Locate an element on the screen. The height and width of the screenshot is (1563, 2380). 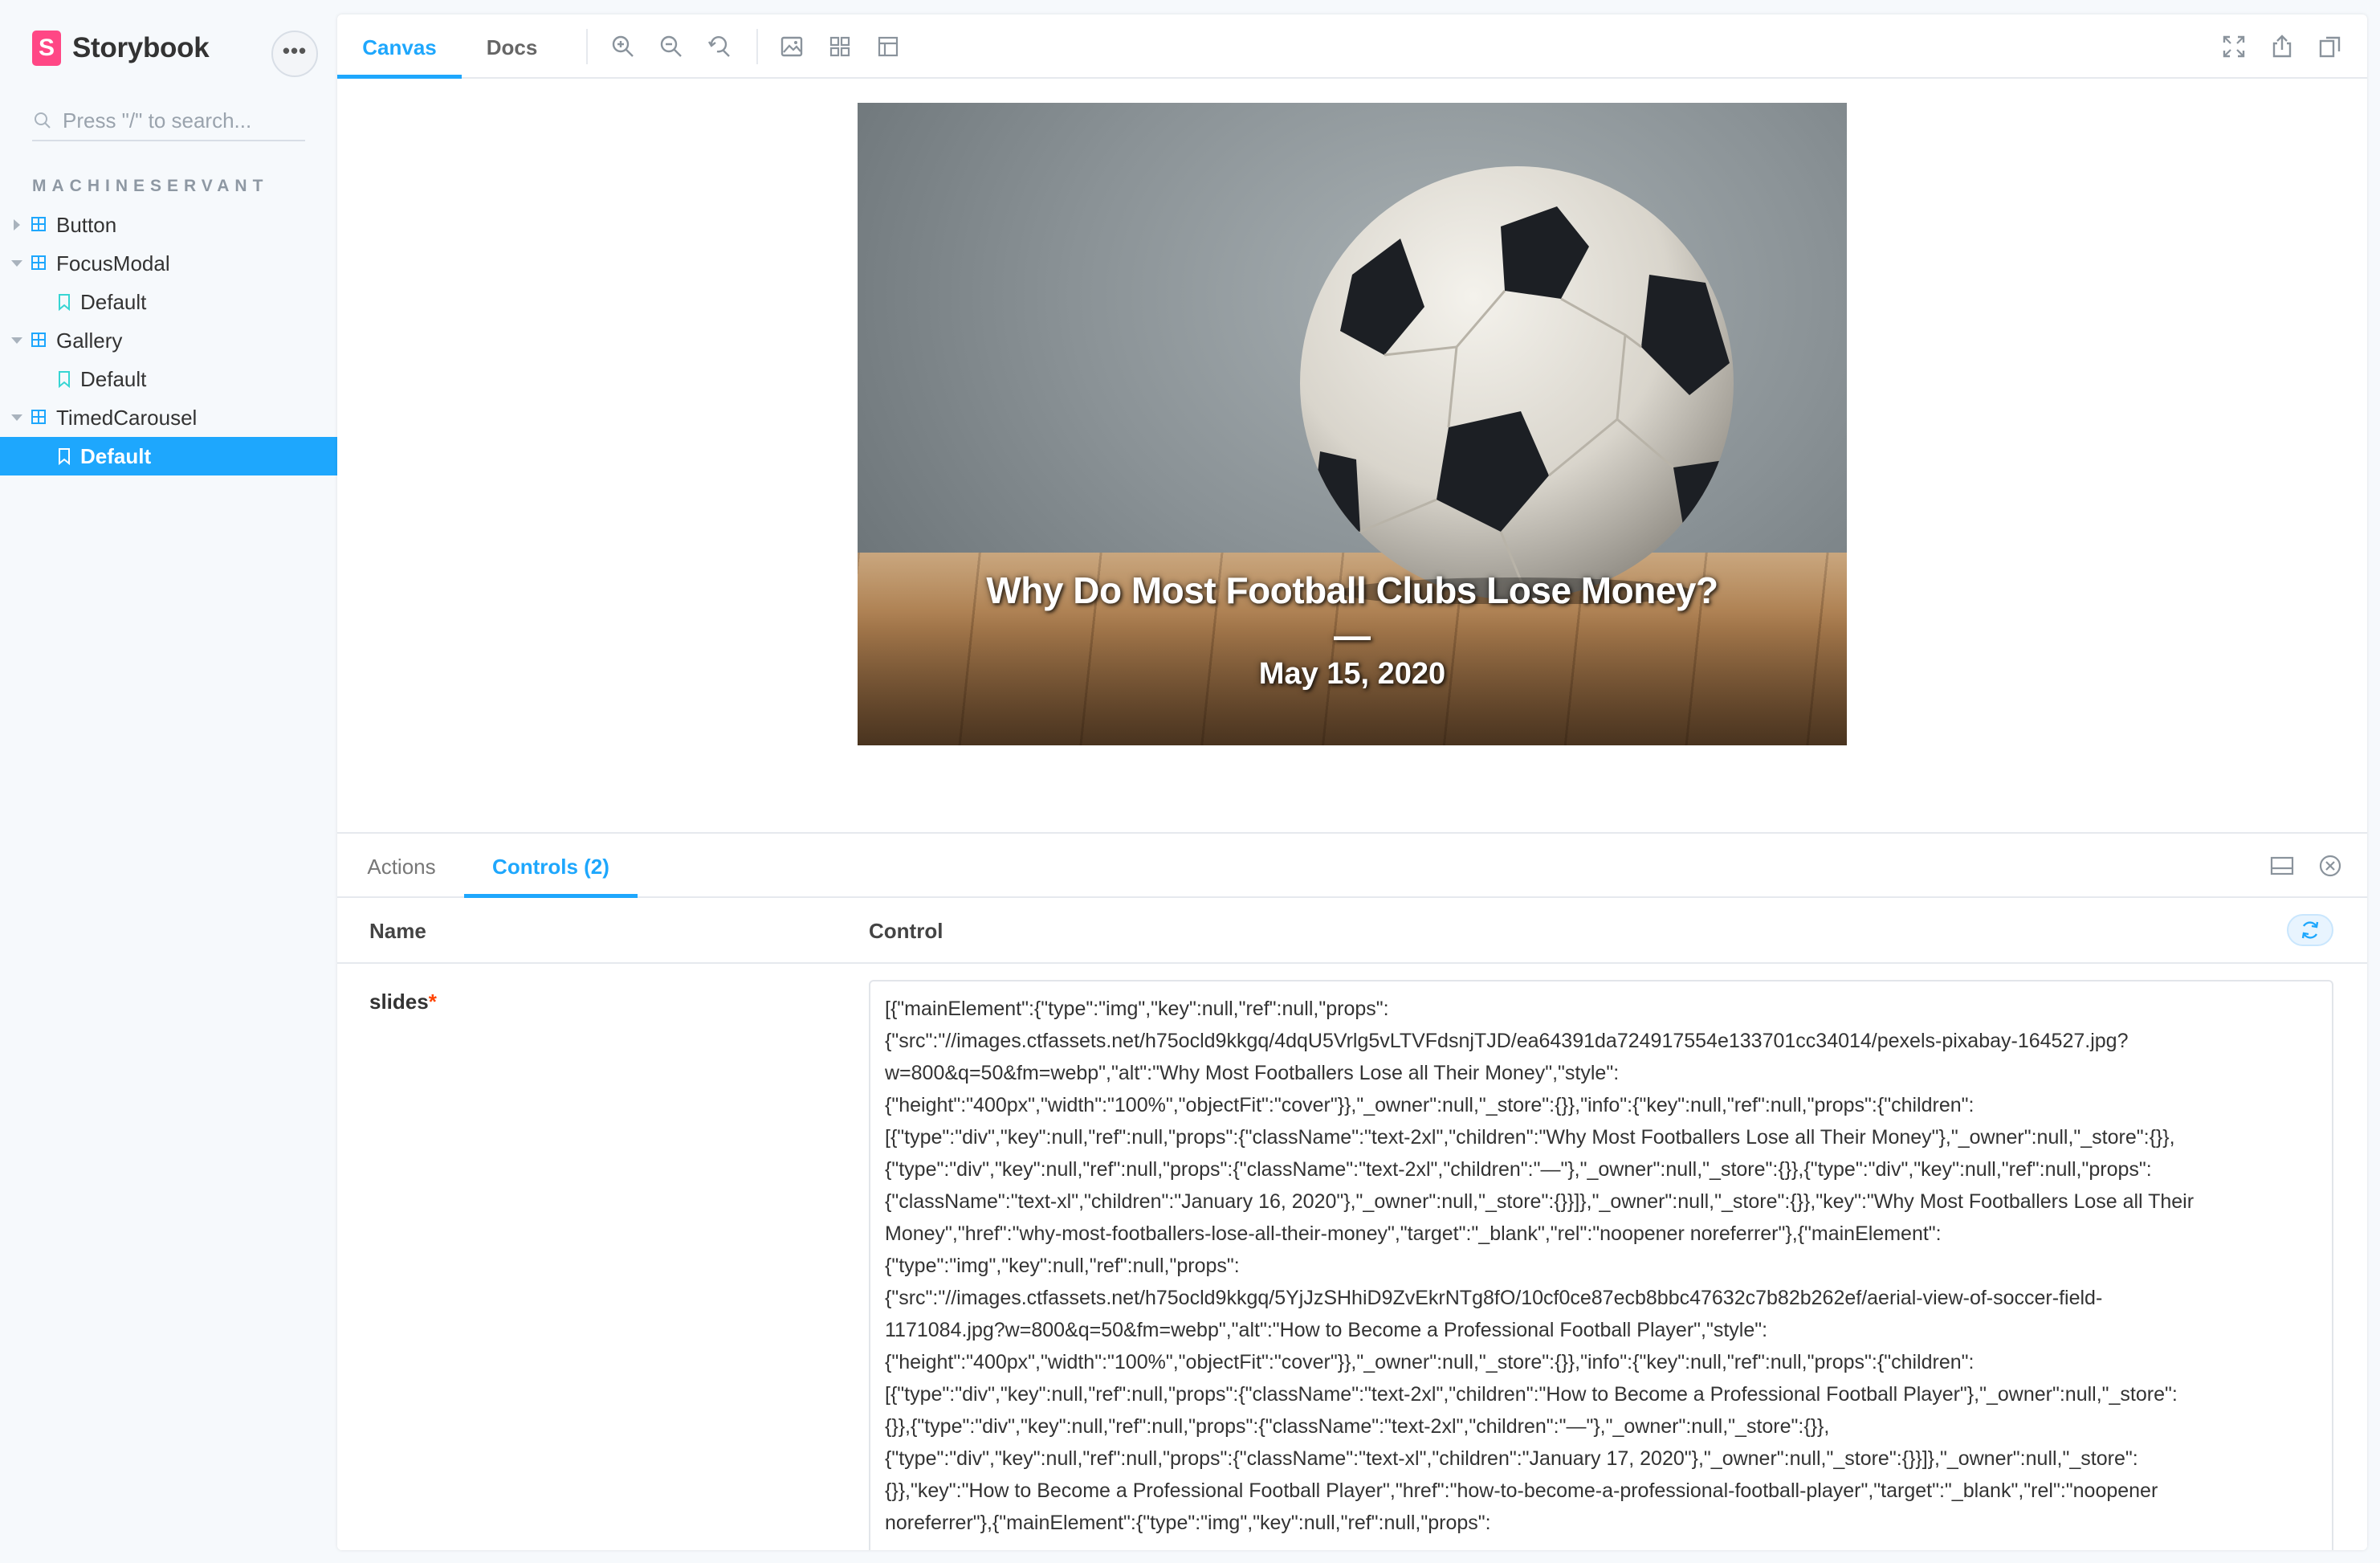
sidebar-item-timedcarousel-default: Default is located at coordinates (168, 456).